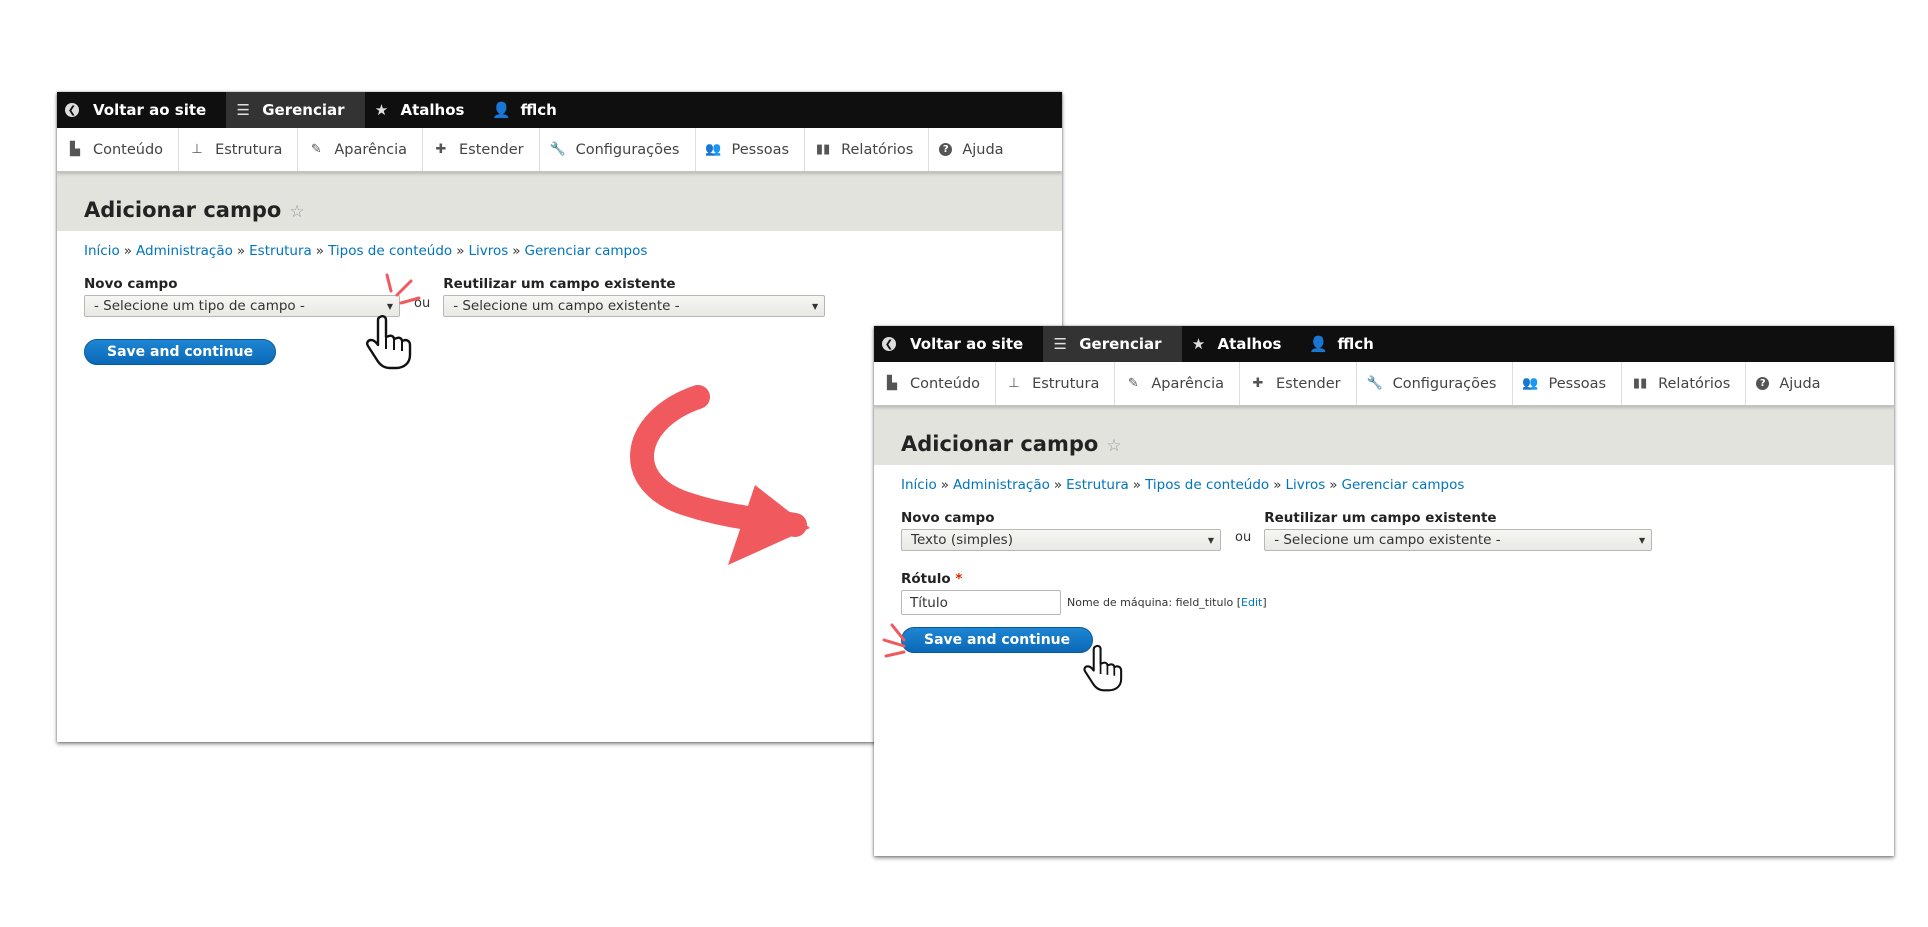 The image size is (1928, 927). Describe the element at coordinates (1694, 383) in the screenshot. I see `tray-label-reports: Relatórios` at that location.